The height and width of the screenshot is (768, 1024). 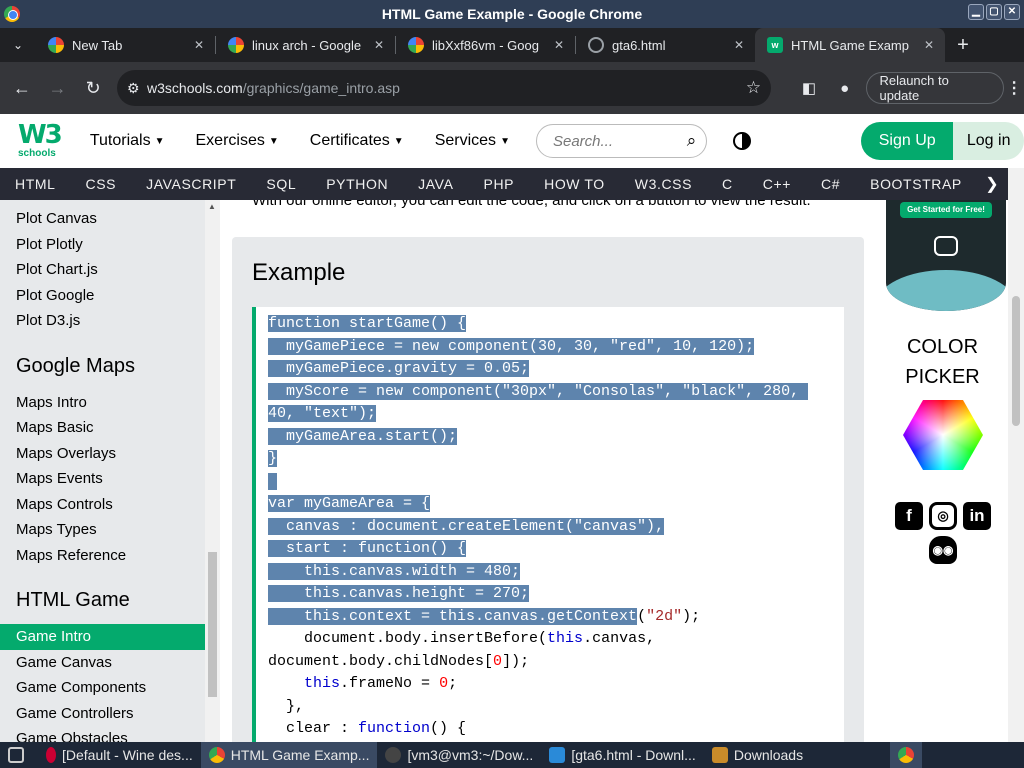 What do you see at coordinates (102, 688) in the screenshot?
I see `sidebar-item-game-components: Game Components` at bounding box center [102, 688].